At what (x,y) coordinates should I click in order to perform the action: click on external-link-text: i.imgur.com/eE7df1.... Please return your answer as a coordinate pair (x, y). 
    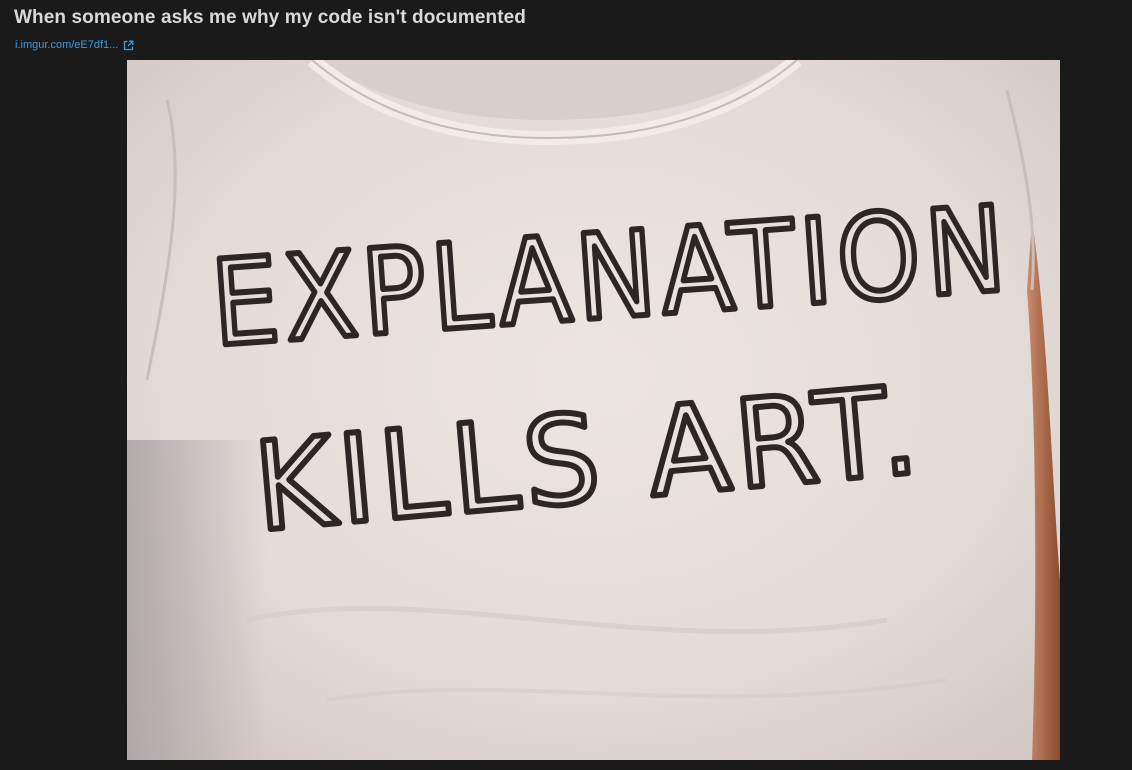
    Looking at the image, I should click on (66, 45).